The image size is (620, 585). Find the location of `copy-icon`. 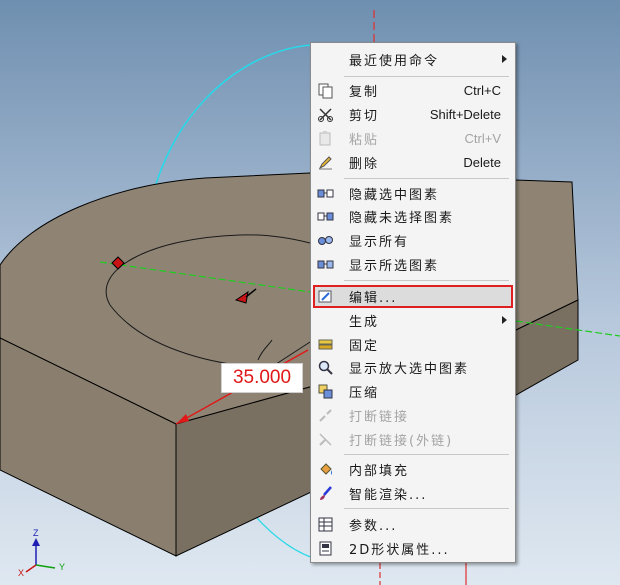

copy-icon is located at coordinates (325, 90).